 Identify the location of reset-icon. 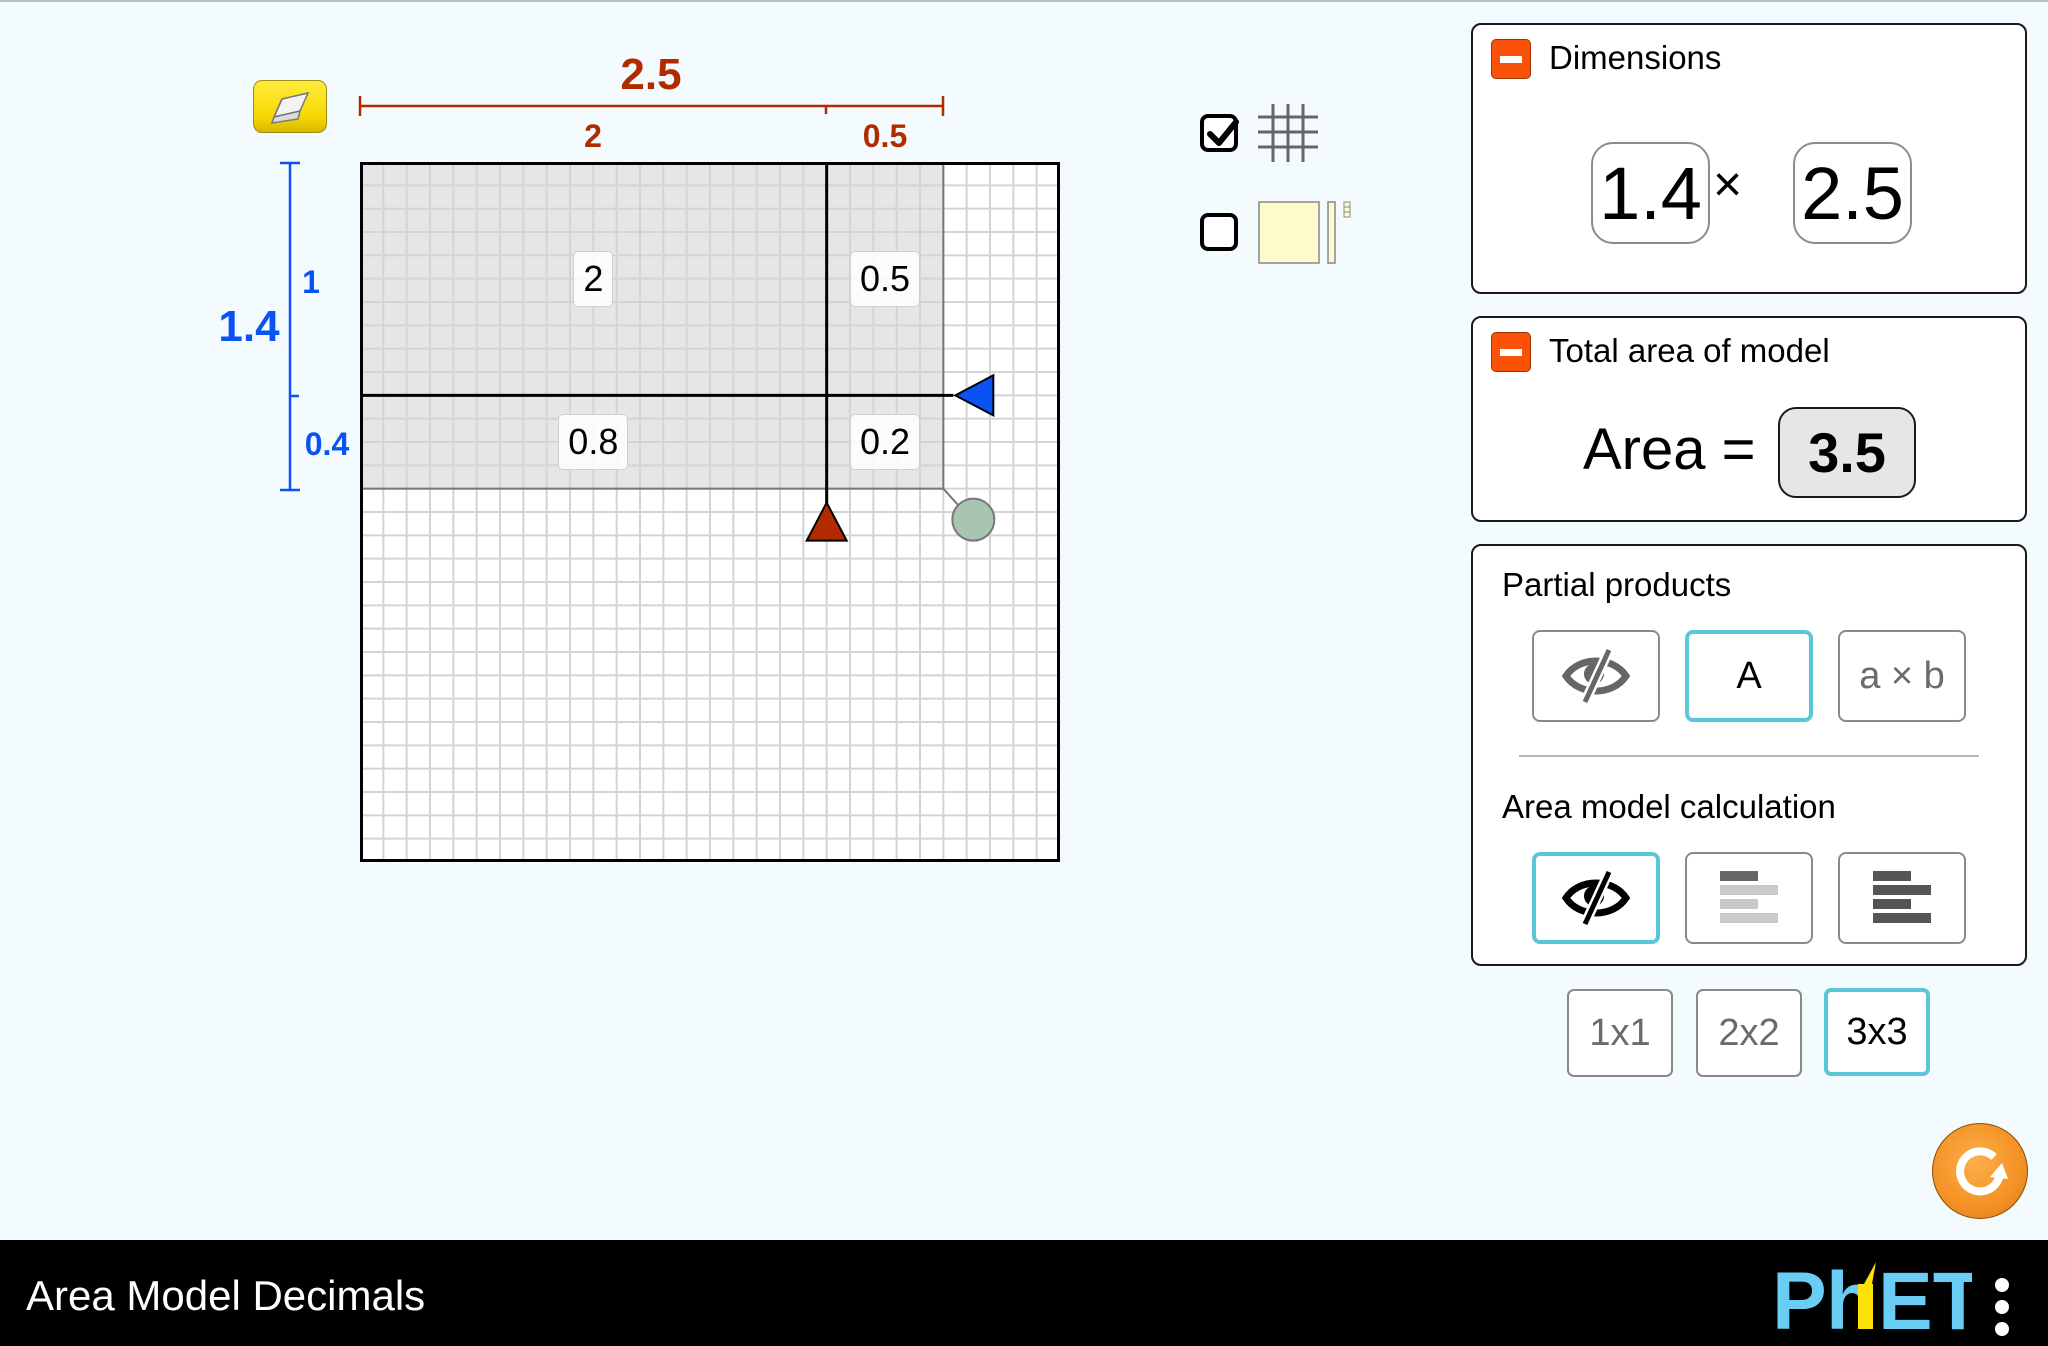
(1982, 1171).